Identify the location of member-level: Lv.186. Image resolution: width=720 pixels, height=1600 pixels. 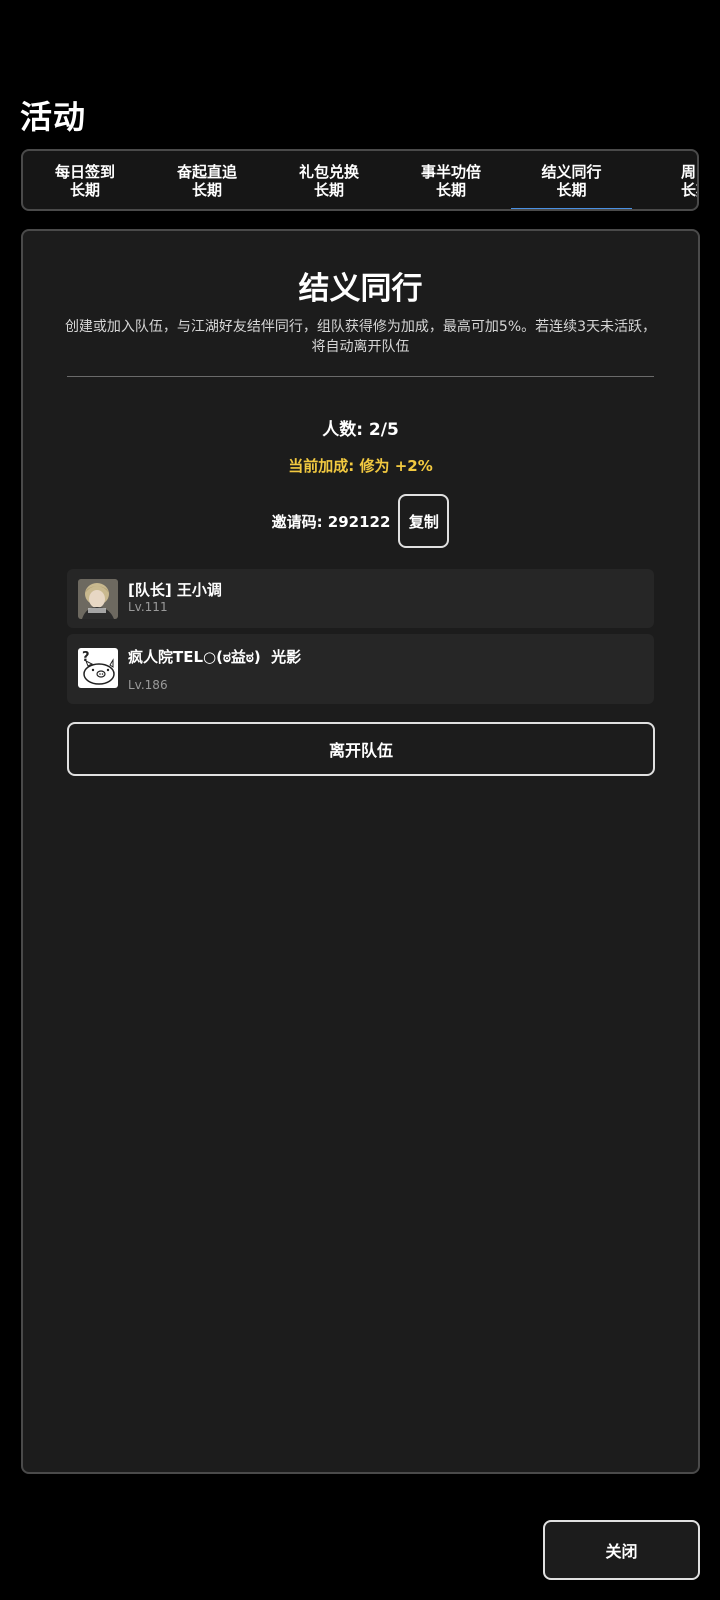
(148, 685).